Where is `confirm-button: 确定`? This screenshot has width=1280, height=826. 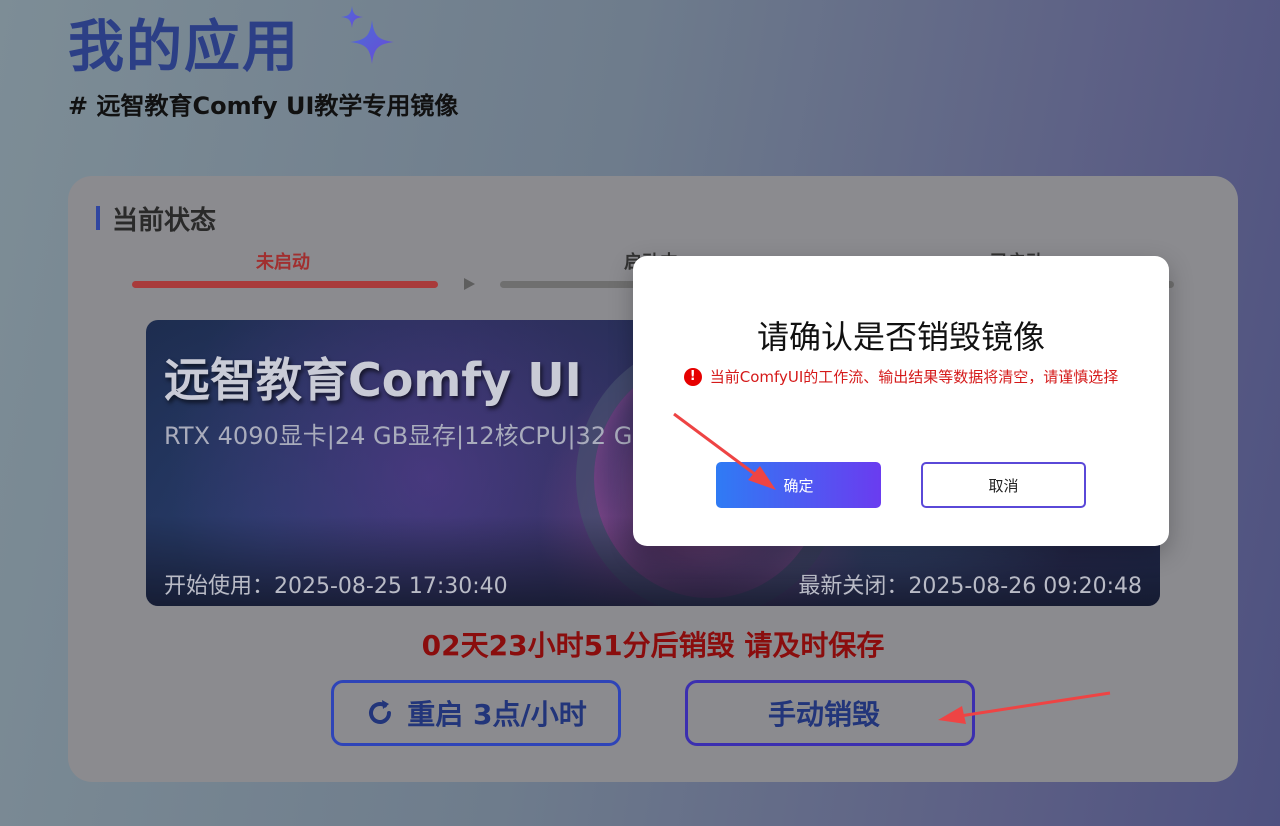 confirm-button: 确定 is located at coordinates (798, 485).